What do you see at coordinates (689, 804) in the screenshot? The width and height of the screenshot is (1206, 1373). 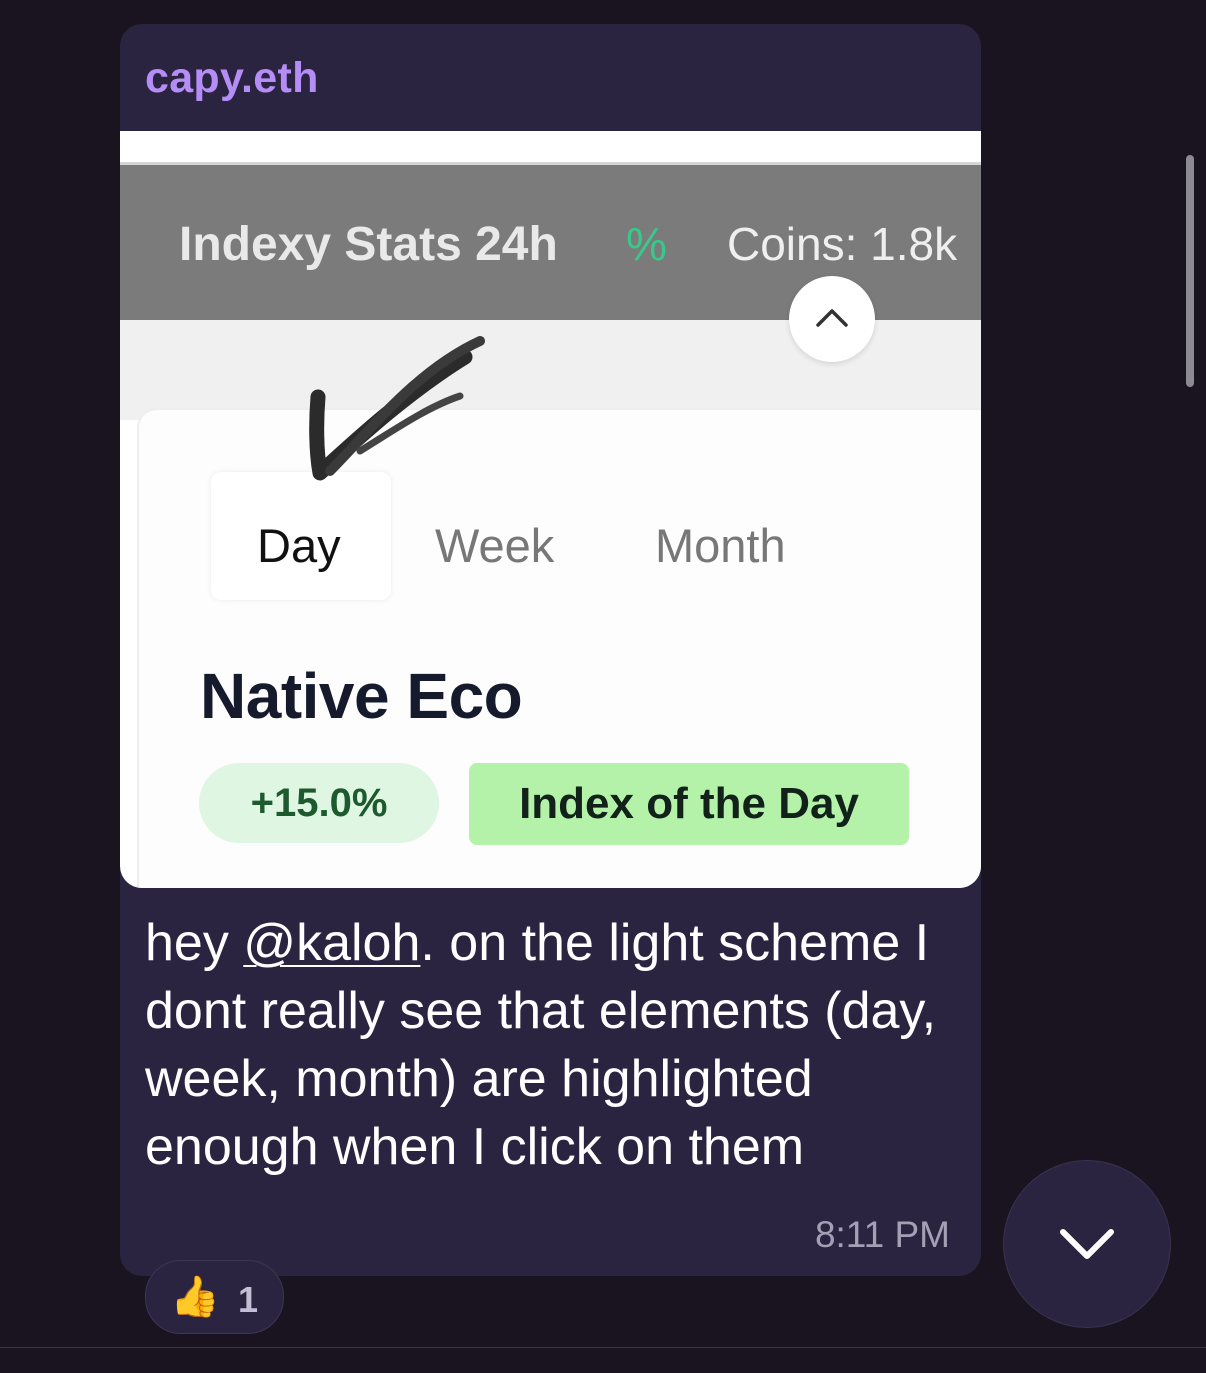 I see `index-of-day-badge: Index of the Day` at bounding box center [689, 804].